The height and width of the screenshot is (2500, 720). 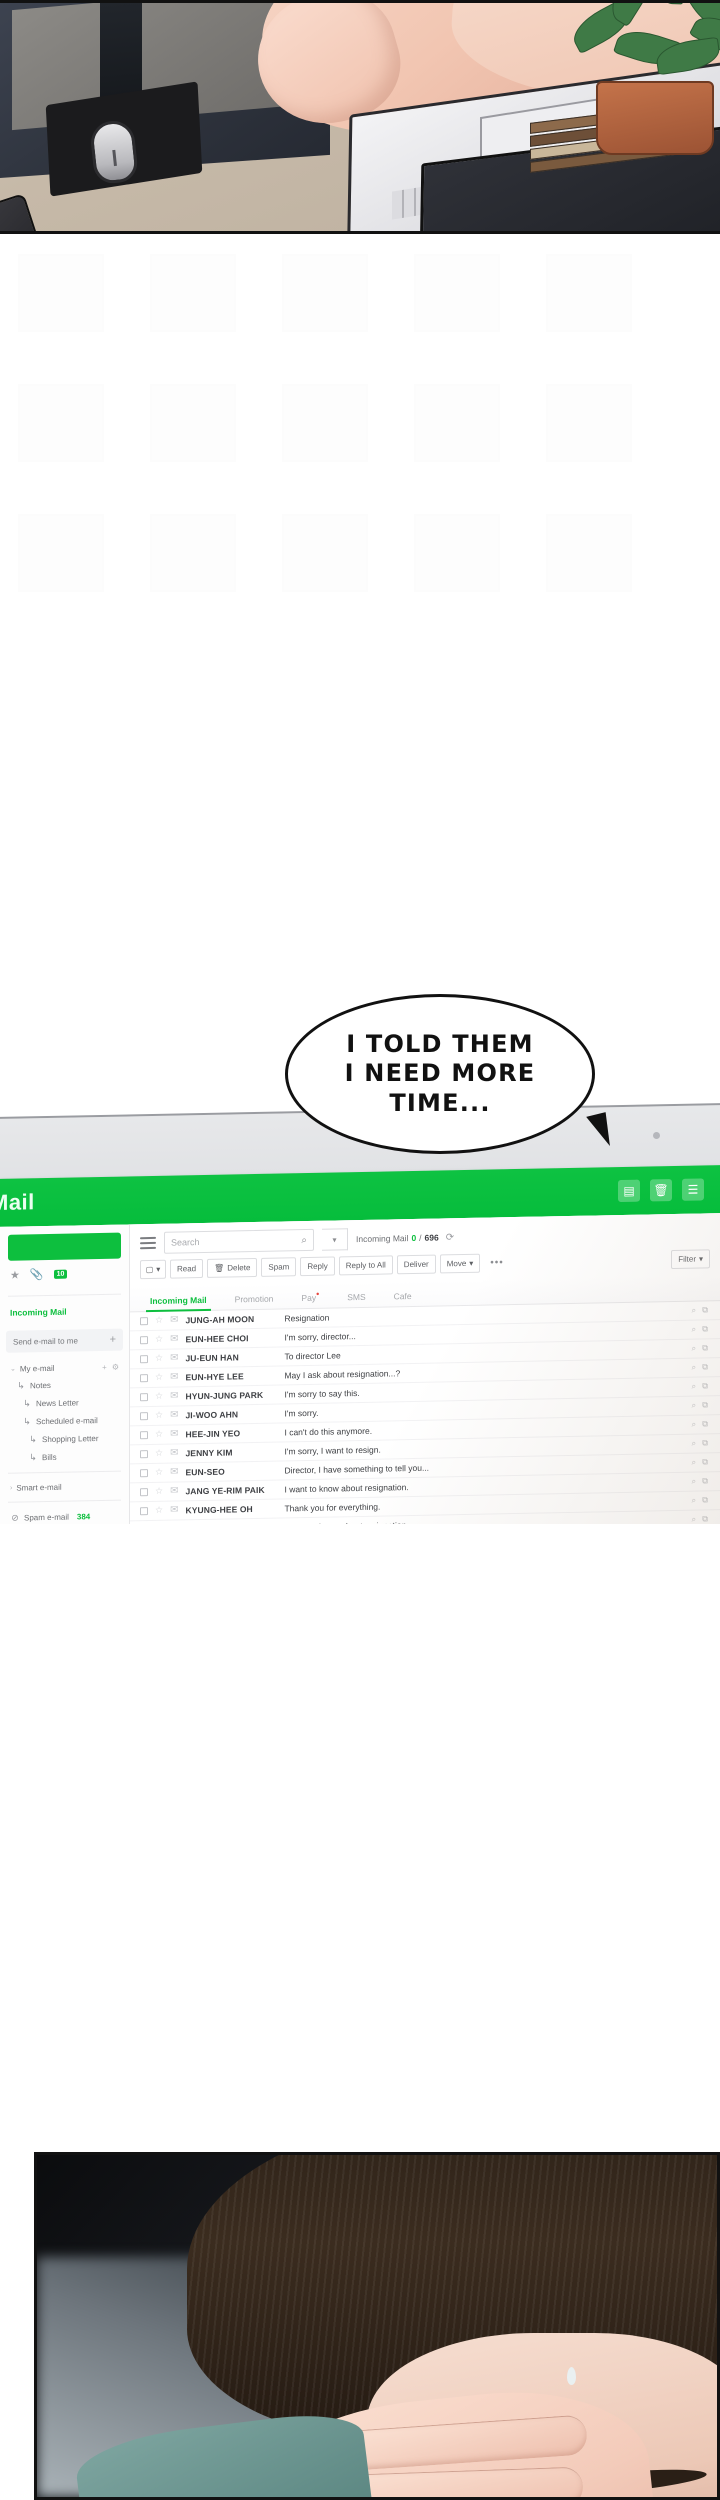 I want to click on hamburger-menu-icon, so click(x=148, y=1243).